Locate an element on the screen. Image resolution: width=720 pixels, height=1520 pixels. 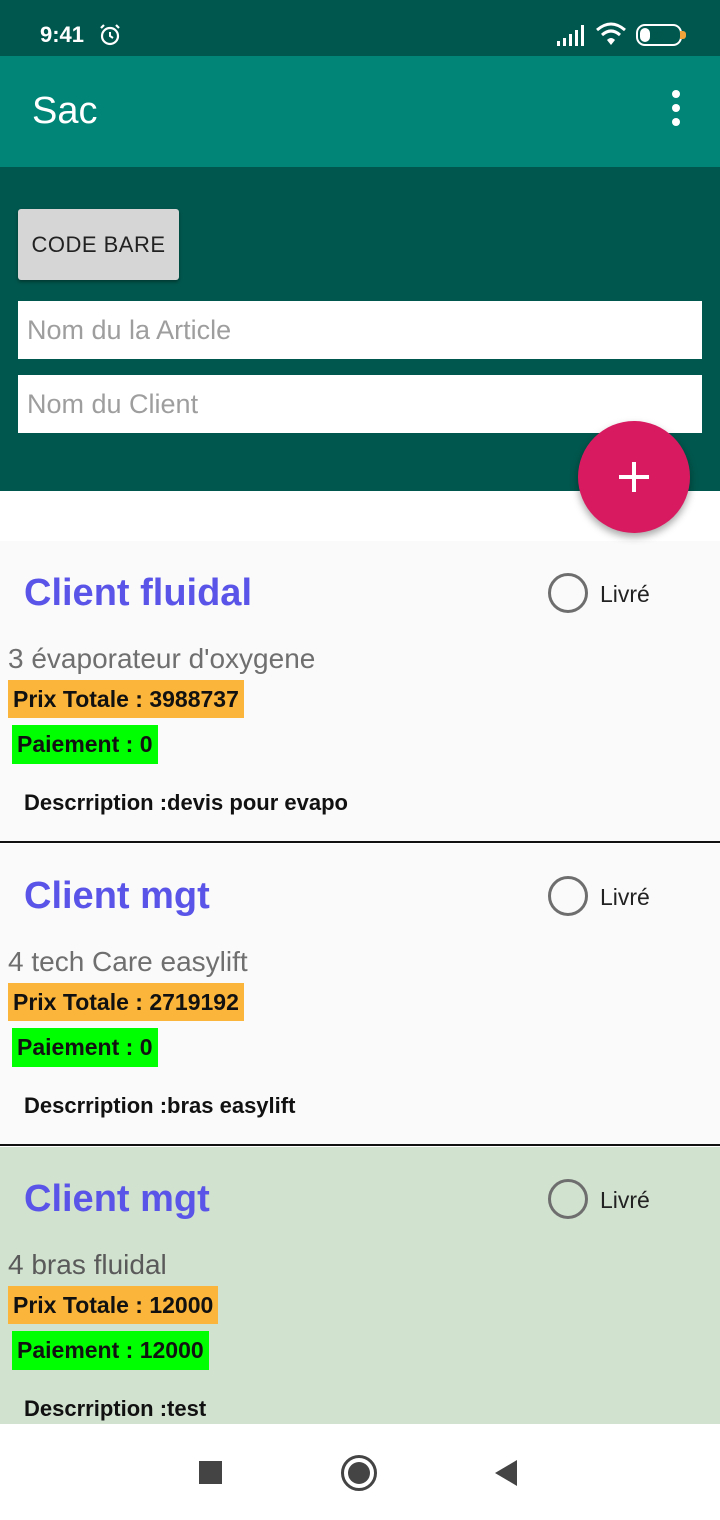
barcode-button: CODE BARE is located at coordinates (98, 244).